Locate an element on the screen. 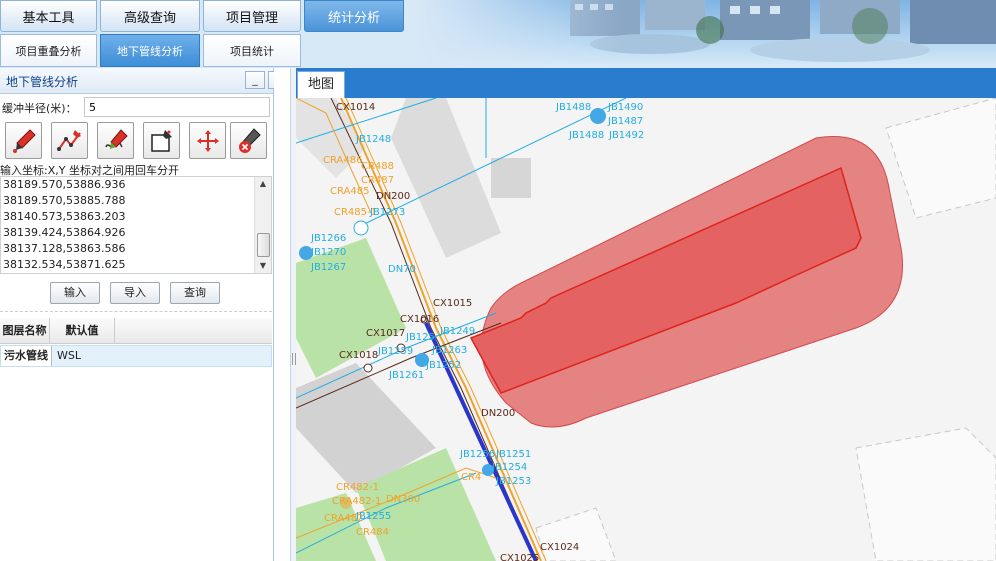  map-label: JB1490 is located at coordinates (625, 107).